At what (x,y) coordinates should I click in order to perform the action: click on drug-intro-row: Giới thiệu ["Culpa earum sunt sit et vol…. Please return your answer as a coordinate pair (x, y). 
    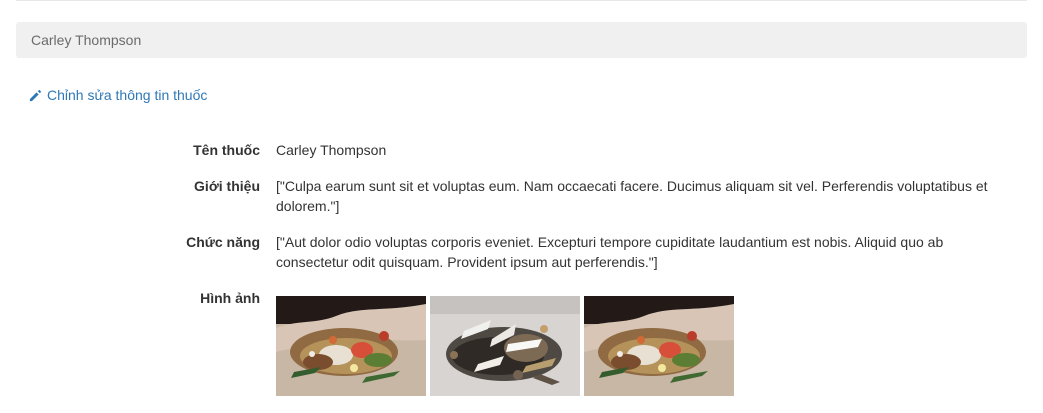
    Looking at the image, I should click on (521, 204).